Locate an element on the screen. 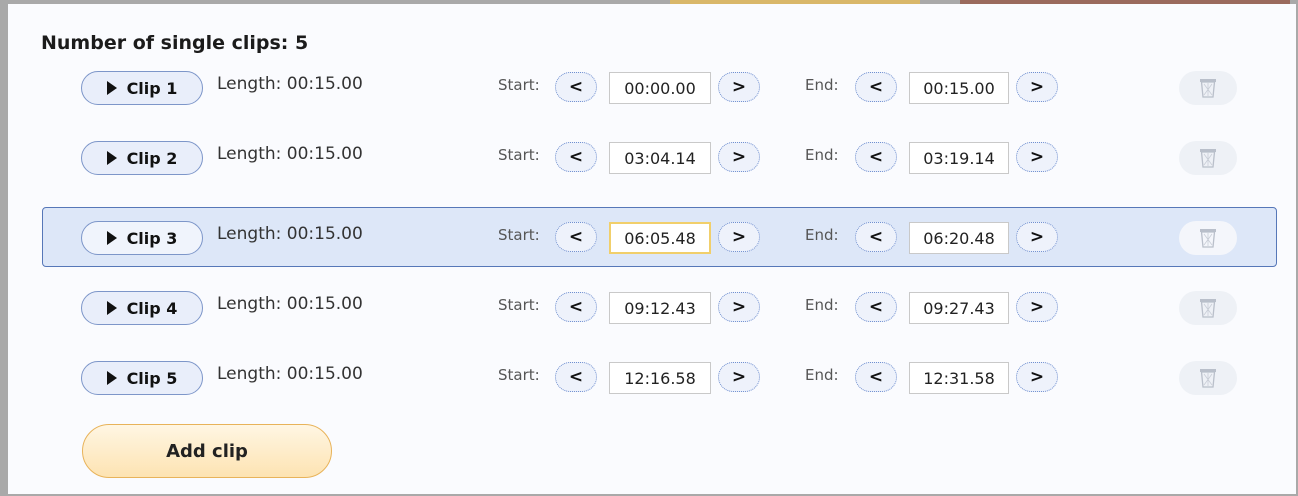 This screenshot has width=1298, height=496. clip-label: Clip 1 is located at coordinates (152, 88).